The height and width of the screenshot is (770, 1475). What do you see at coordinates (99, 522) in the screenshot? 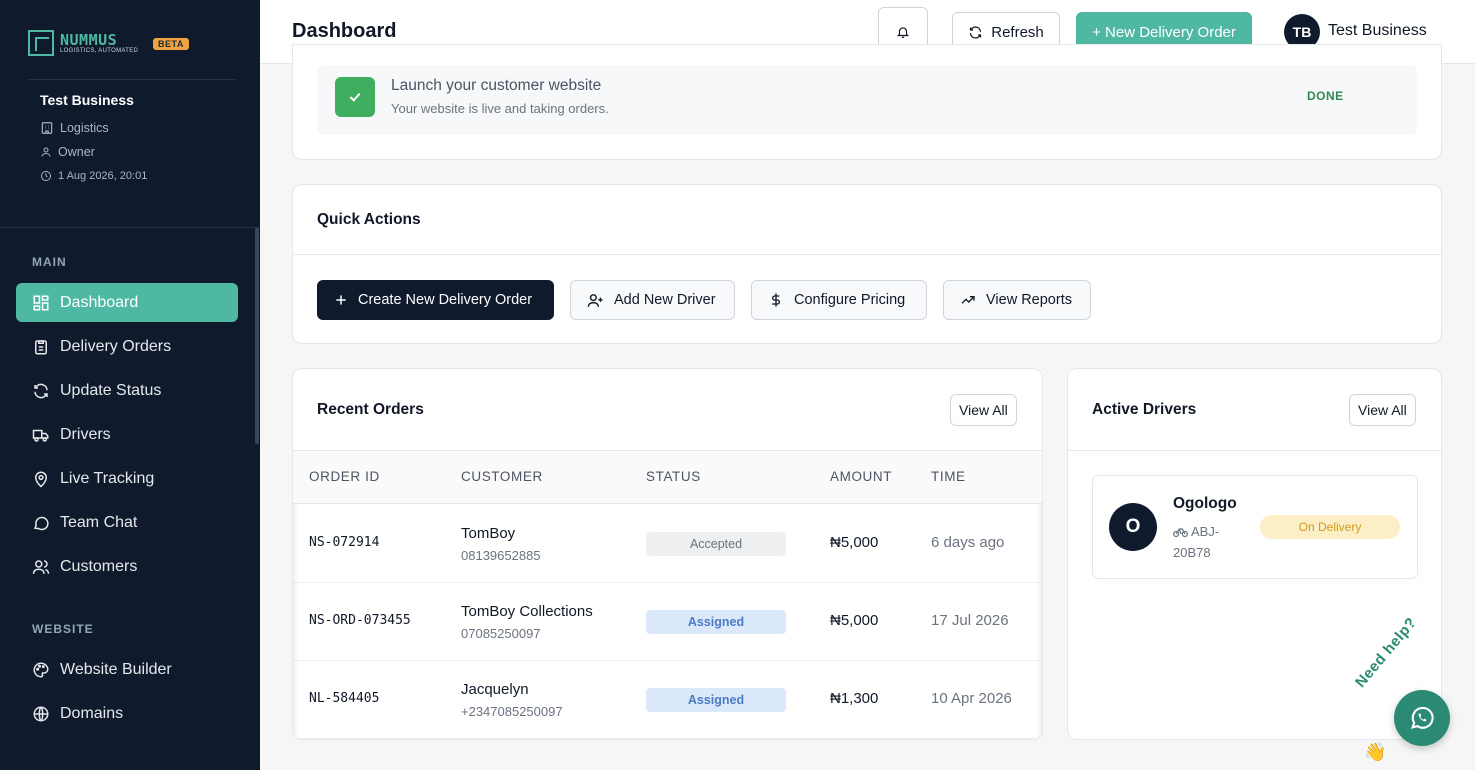
I see `sidebar-item-label: Team Chat` at bounding box center [99, 522].